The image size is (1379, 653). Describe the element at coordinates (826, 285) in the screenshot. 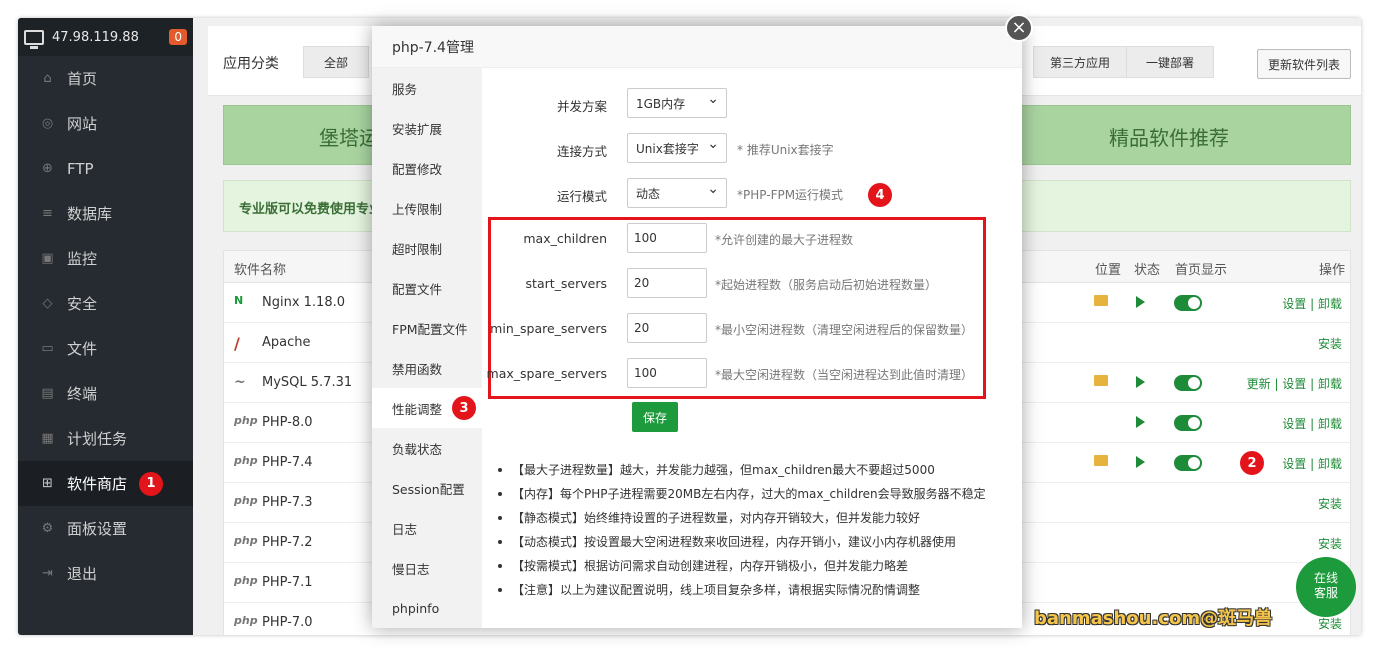

I see `start-servers-hint: *起始进程数（服务启动后初始进程数量）` at that location.